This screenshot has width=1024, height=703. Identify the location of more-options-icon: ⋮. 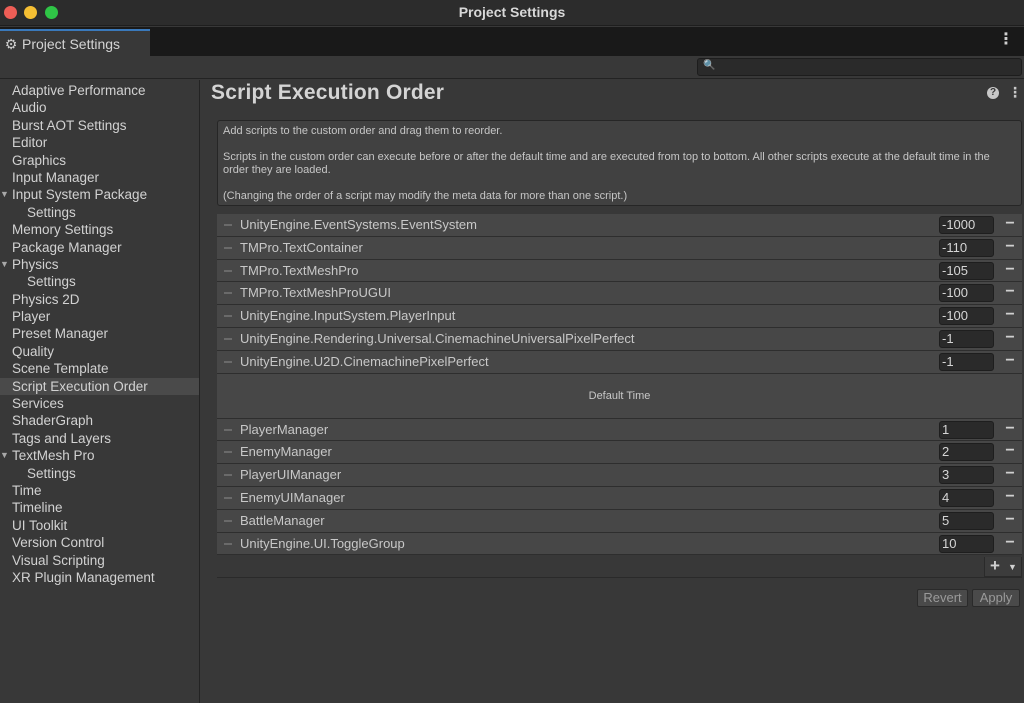
(1015, 92).